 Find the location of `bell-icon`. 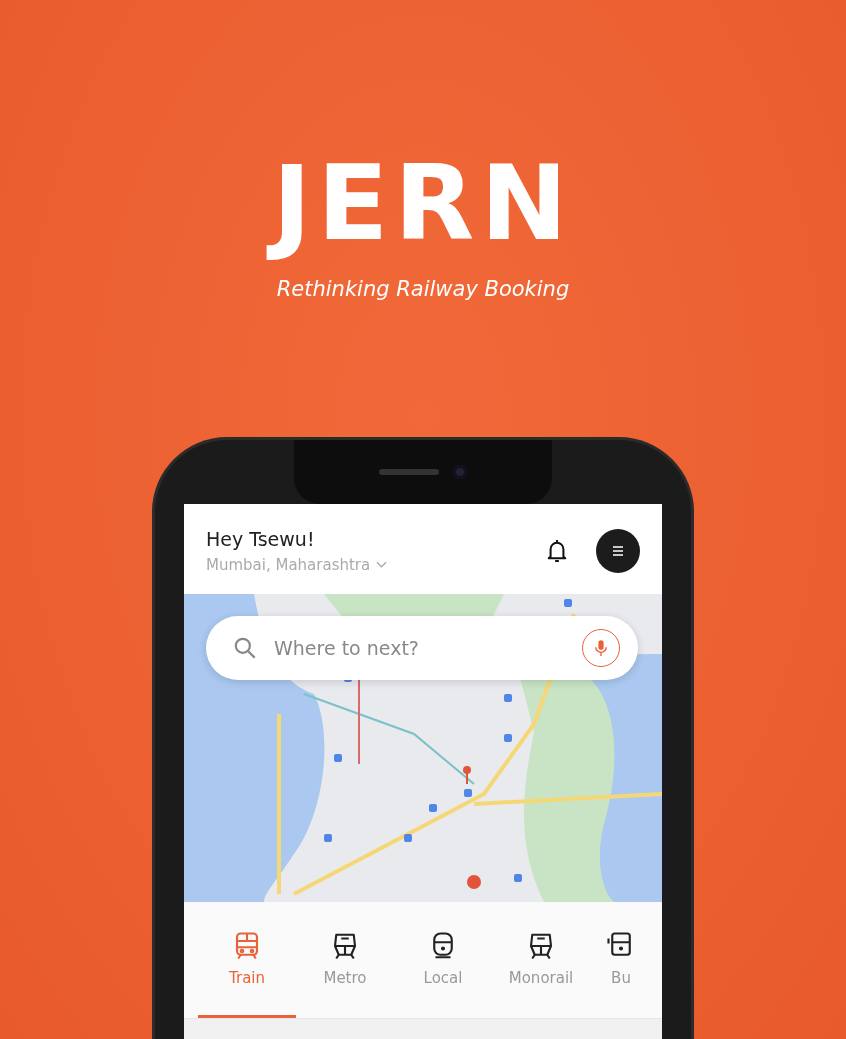

bell-icon is located at coordinates (557, 551).